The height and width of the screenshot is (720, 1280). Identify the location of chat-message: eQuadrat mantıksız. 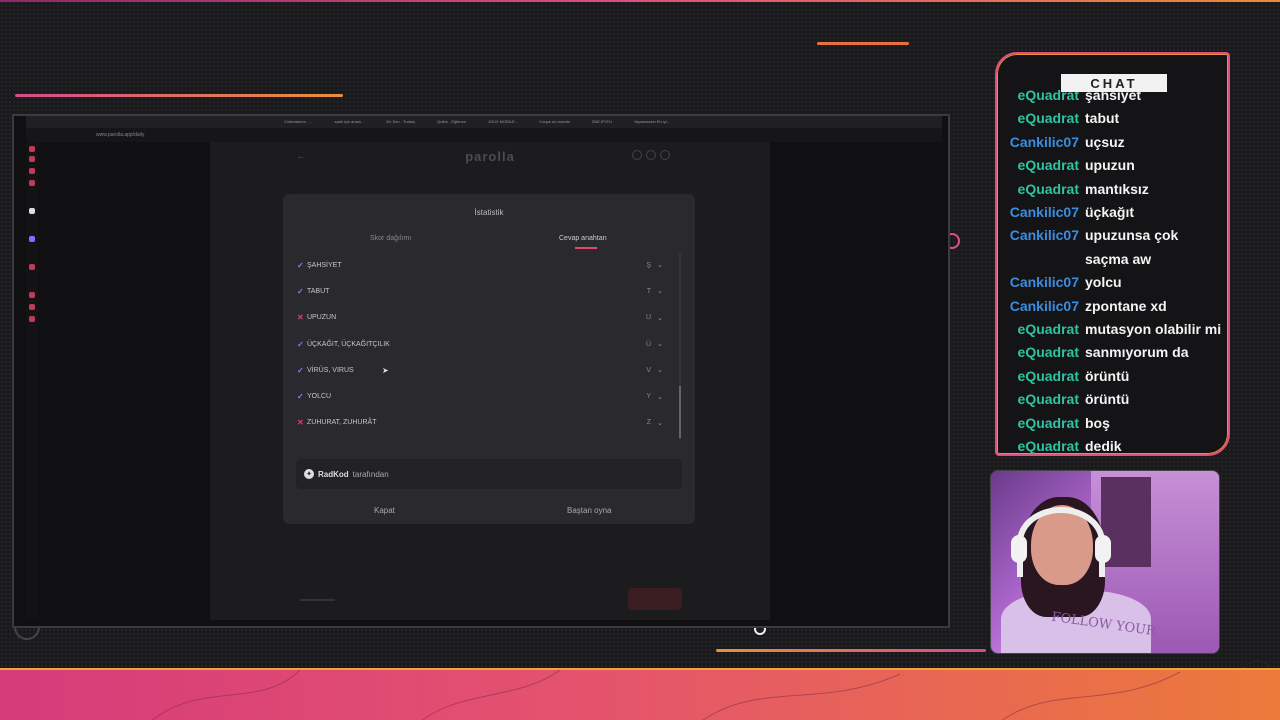
(1112, 189).